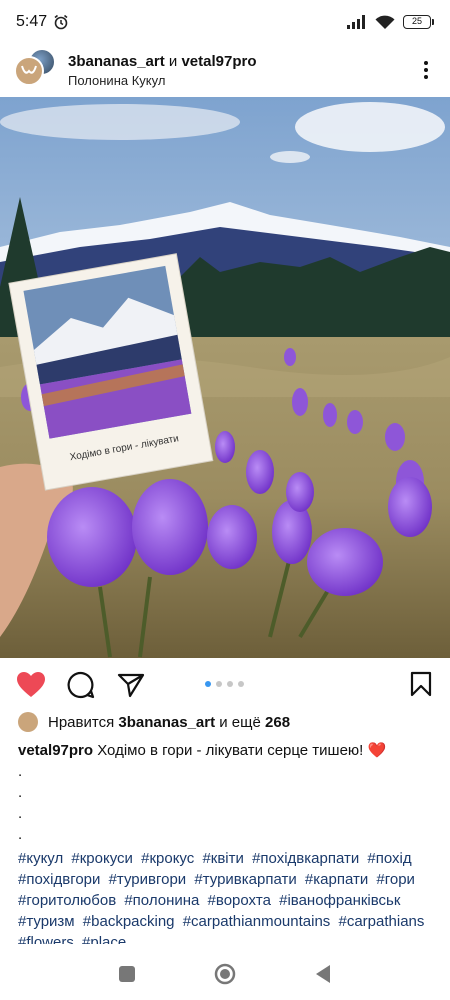  What do you see at coordinates (323, 974) in the screenshot?
I see `back-triangle-icon` at bounding box center [323, 974].